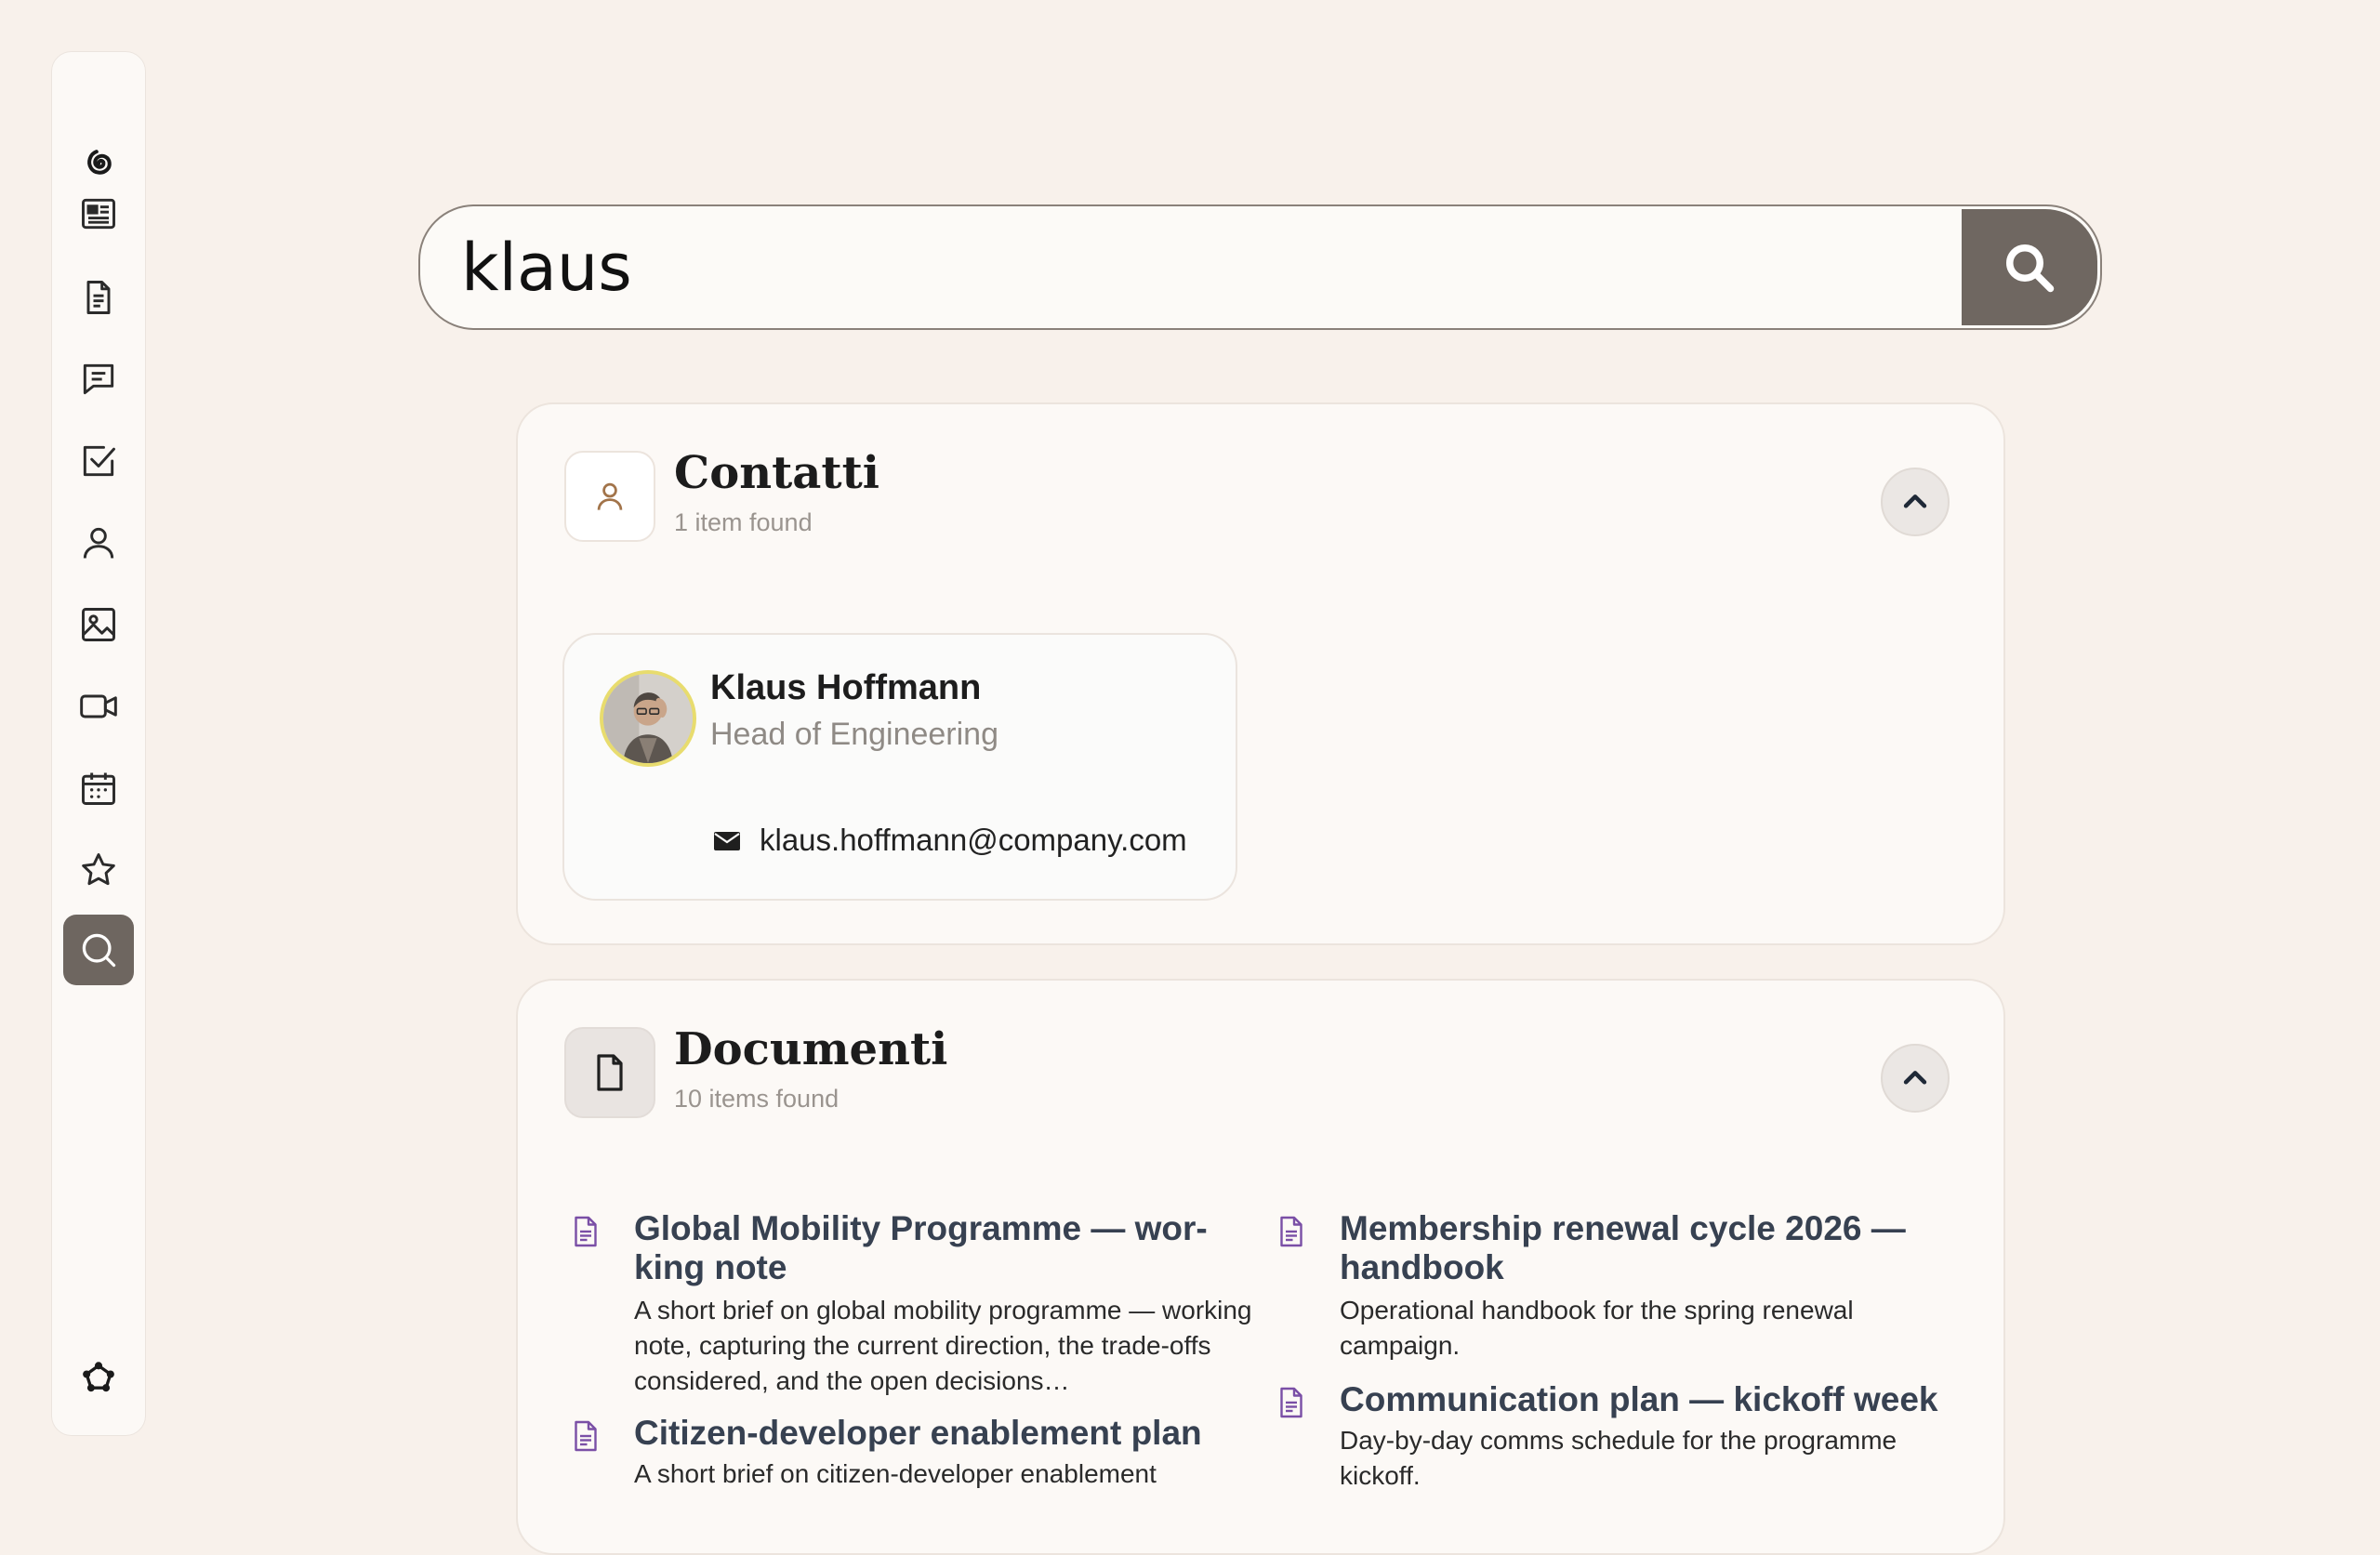  What do you see at coordinates (854, 734) in the screenshot?
I see `contact-role: Head of Engineering` at bounding box center [854, 734].